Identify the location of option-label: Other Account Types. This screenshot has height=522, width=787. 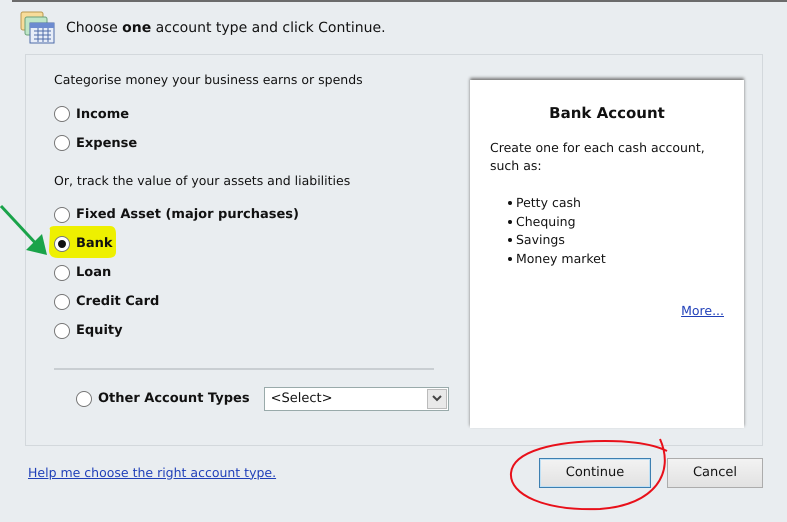
(174, 398).